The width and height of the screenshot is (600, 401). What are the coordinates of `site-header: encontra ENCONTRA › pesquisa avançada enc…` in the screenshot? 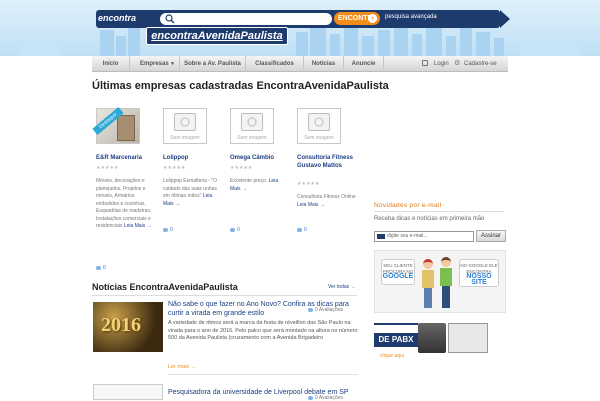 It's located at (300, 28).